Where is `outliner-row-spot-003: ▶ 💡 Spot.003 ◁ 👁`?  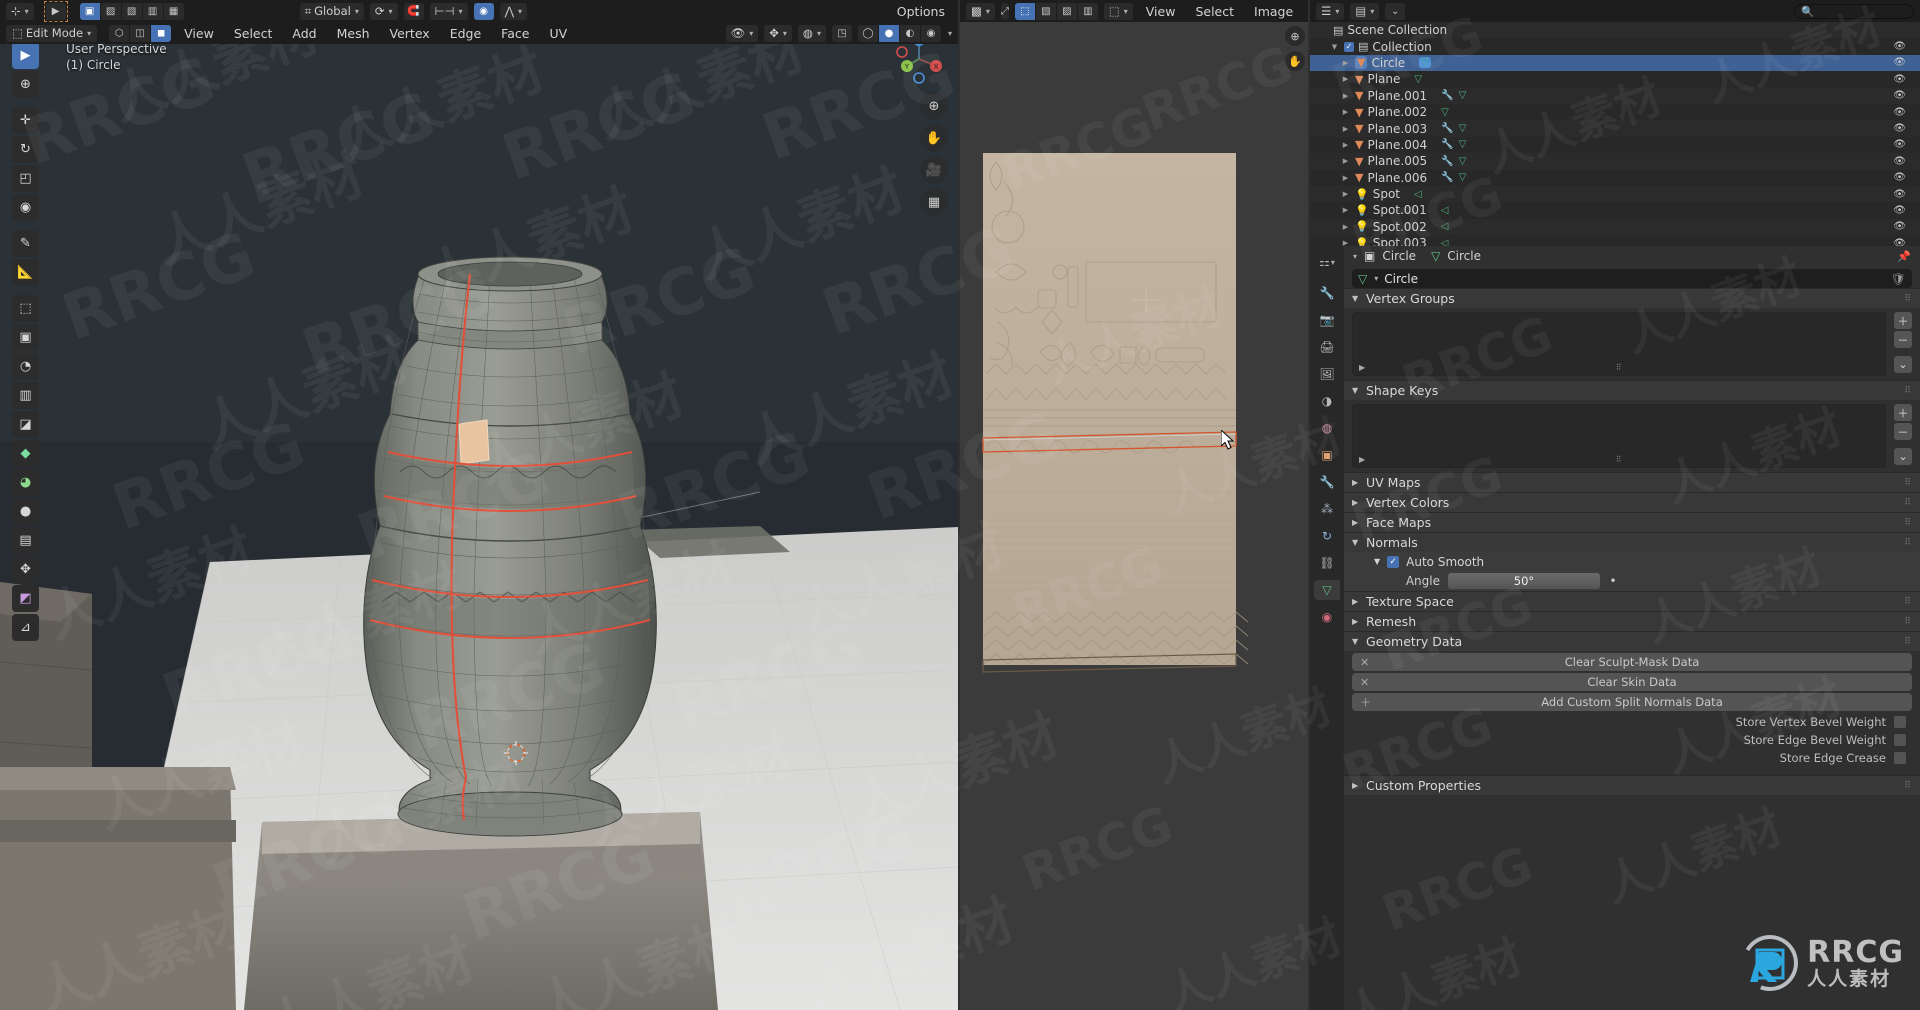
outliner-row-spot-003: ▶ 💡 Spot.003 ◁ 👁 is located at coordinates (1615, 240).